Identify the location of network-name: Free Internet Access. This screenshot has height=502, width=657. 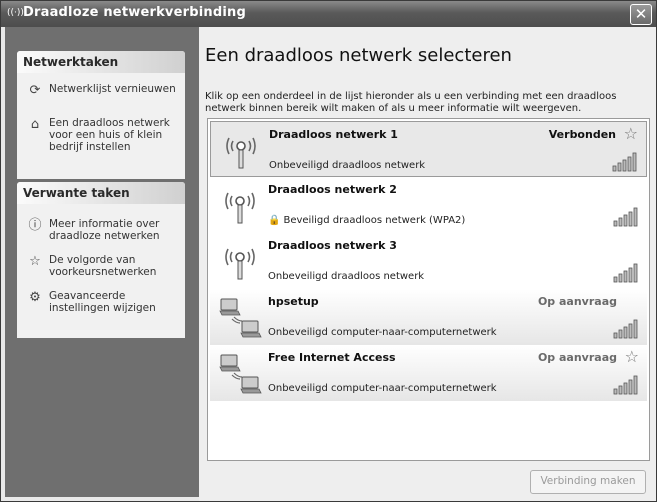
(332, 357).